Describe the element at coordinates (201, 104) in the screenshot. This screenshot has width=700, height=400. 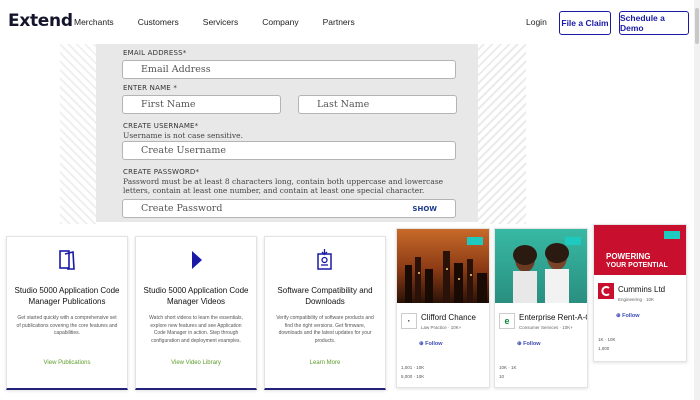
I see `first-name-field: First Name` at that location.